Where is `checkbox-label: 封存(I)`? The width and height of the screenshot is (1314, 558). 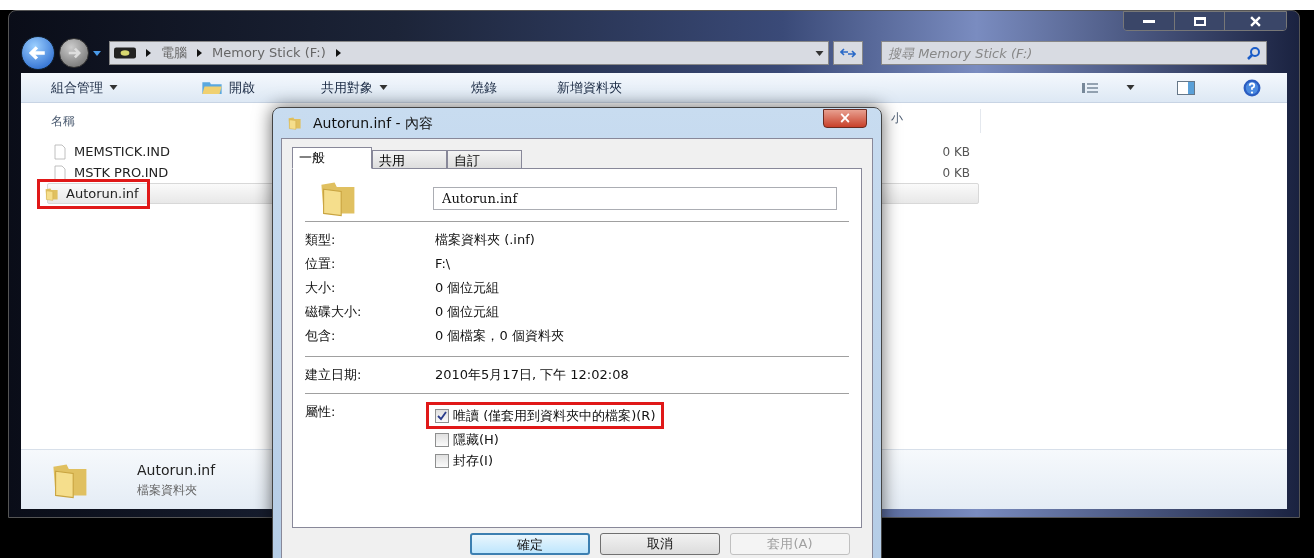
checkbox-label: 封存(I) is located at coordinates (473, 460).